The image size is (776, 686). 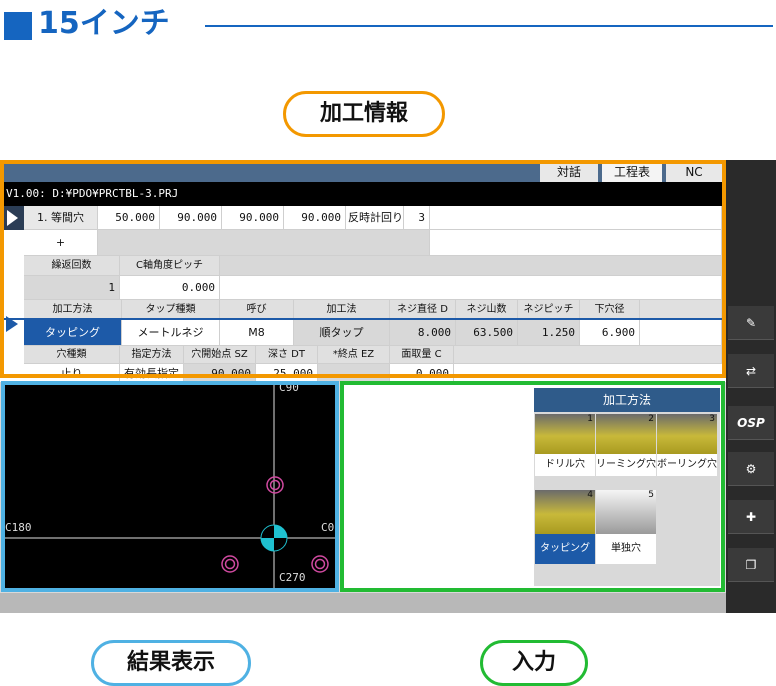 What do you see at coordinates (751, 469) in the screenshot?
I see `settings-icon: ⚙` at bounding box center [751, 469].